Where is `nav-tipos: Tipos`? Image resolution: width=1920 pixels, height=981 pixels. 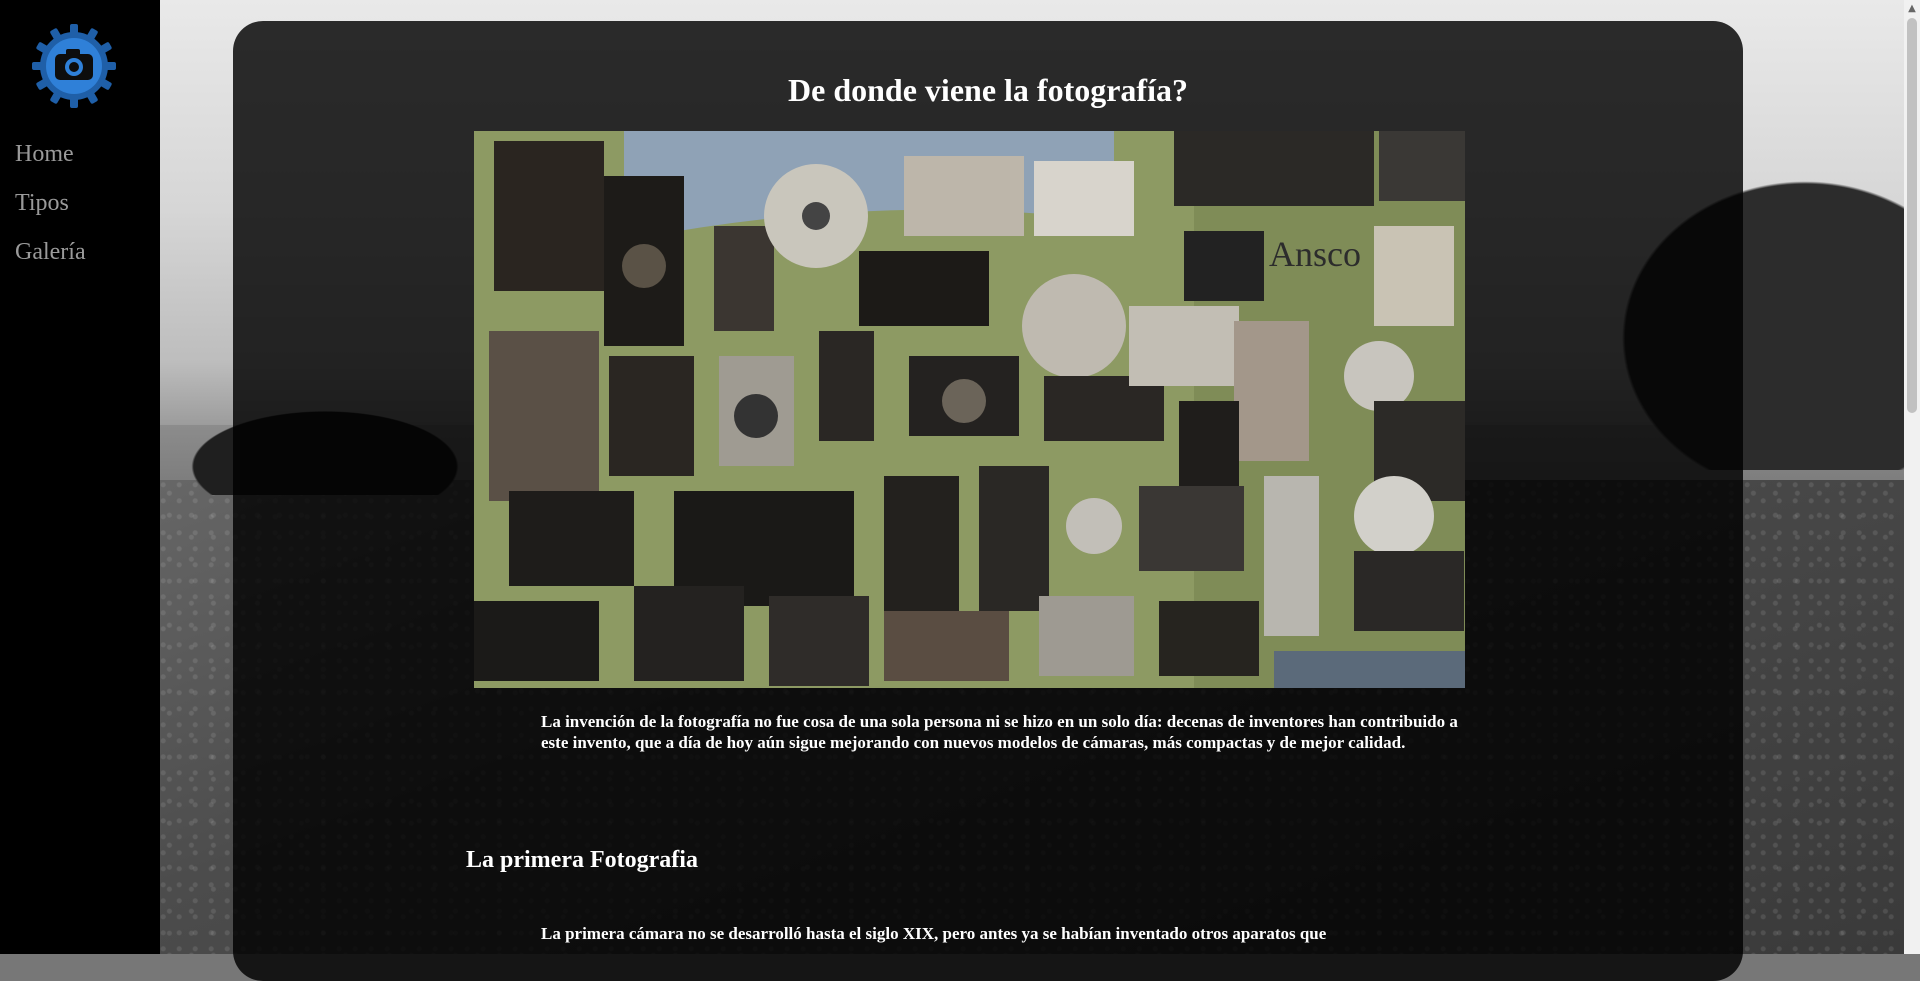 nav-tipos: Tipos is located at coordinates (50, 208).